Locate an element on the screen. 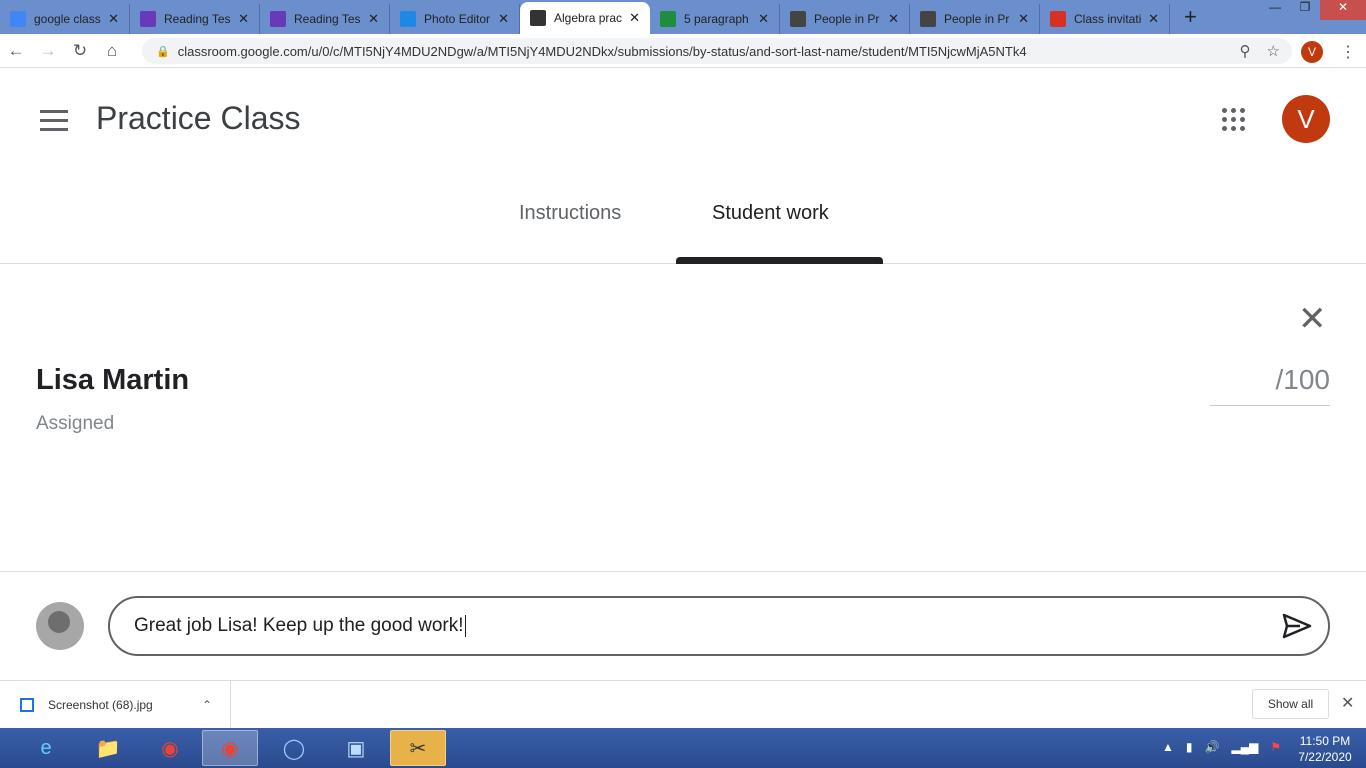 This screenshot has width=1366, height=768. volume-icon: 🔊 is located at coordinates (1212, 747).